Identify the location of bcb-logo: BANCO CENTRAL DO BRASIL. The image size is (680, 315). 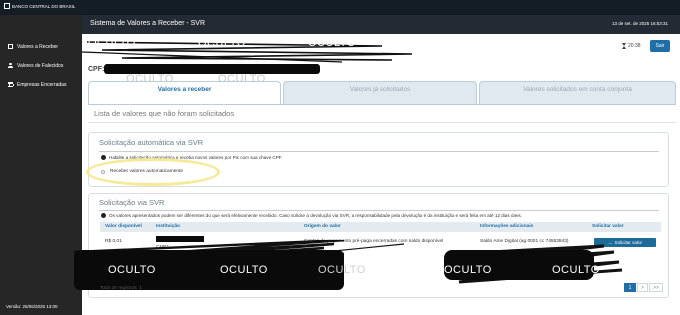
(39, 6).